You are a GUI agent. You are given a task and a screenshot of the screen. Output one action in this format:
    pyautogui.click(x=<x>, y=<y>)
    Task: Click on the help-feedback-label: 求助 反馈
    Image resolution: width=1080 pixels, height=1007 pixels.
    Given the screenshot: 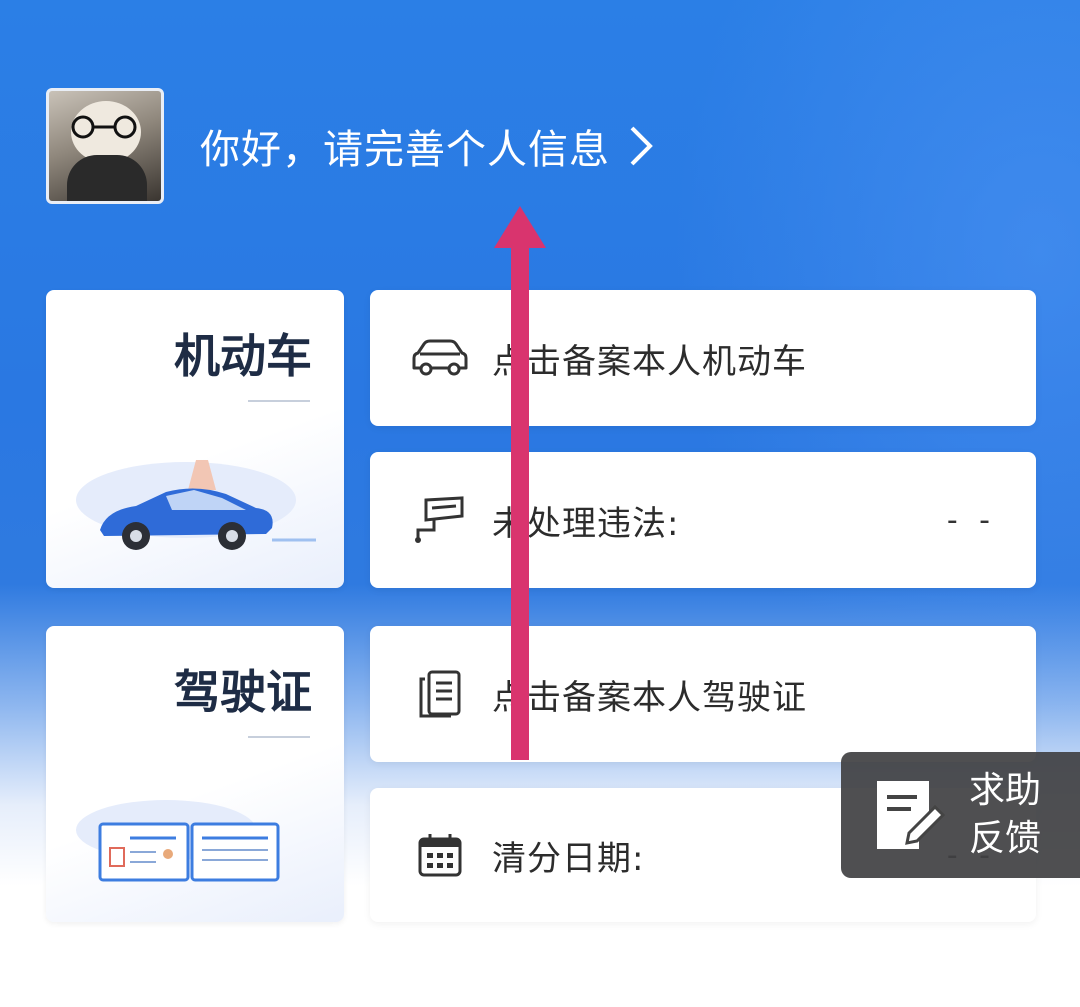 What is the action you would take?
    pyautogui.click(x=1005, y=815)
    